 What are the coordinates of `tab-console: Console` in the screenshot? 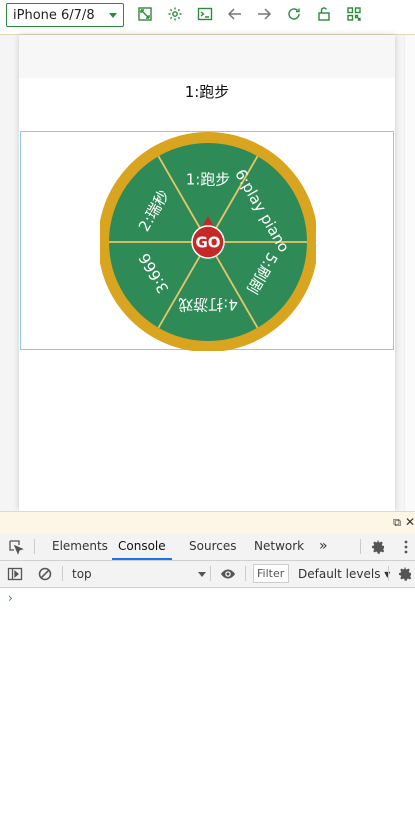 It's located at (142, 546).